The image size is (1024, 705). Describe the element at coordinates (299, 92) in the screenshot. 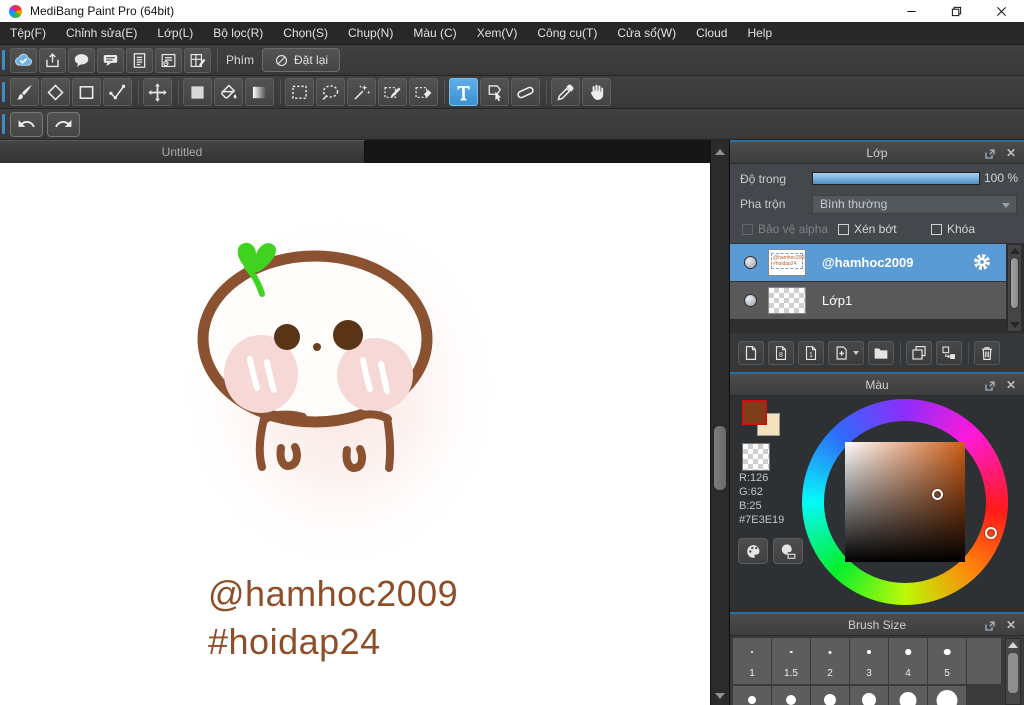

I see `select-rect-tool` at that location.